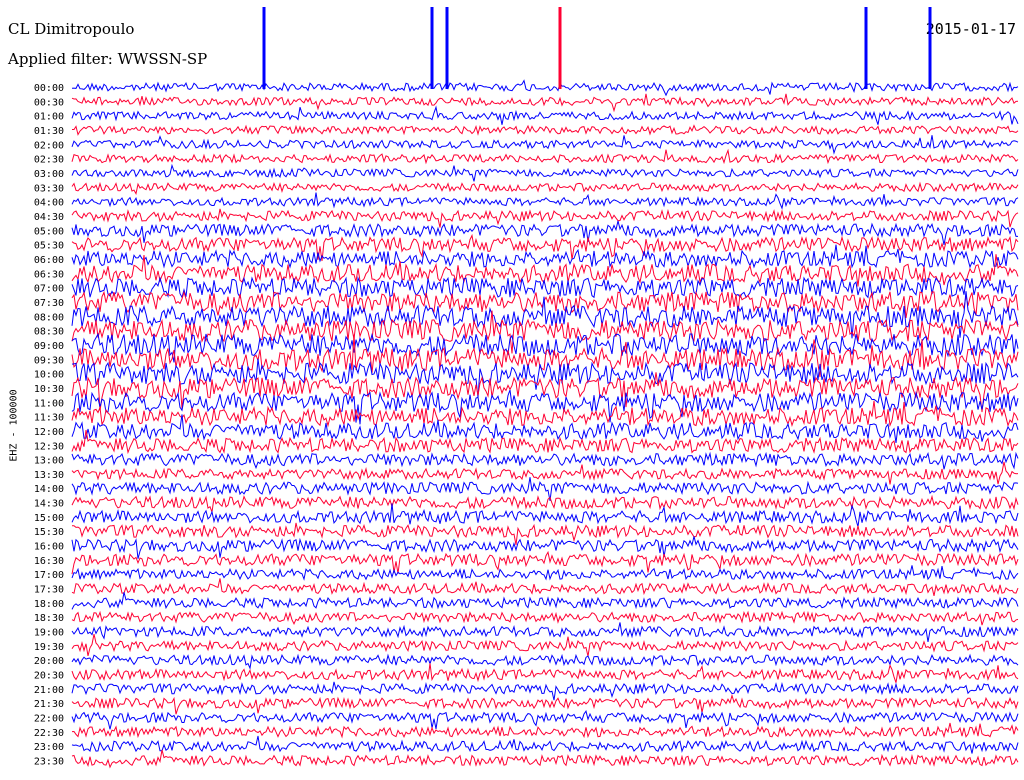 Image resolution: width=1024 pixels, height=780 pixels. I want to click on tick-label: 07:30, so click(49, 303).